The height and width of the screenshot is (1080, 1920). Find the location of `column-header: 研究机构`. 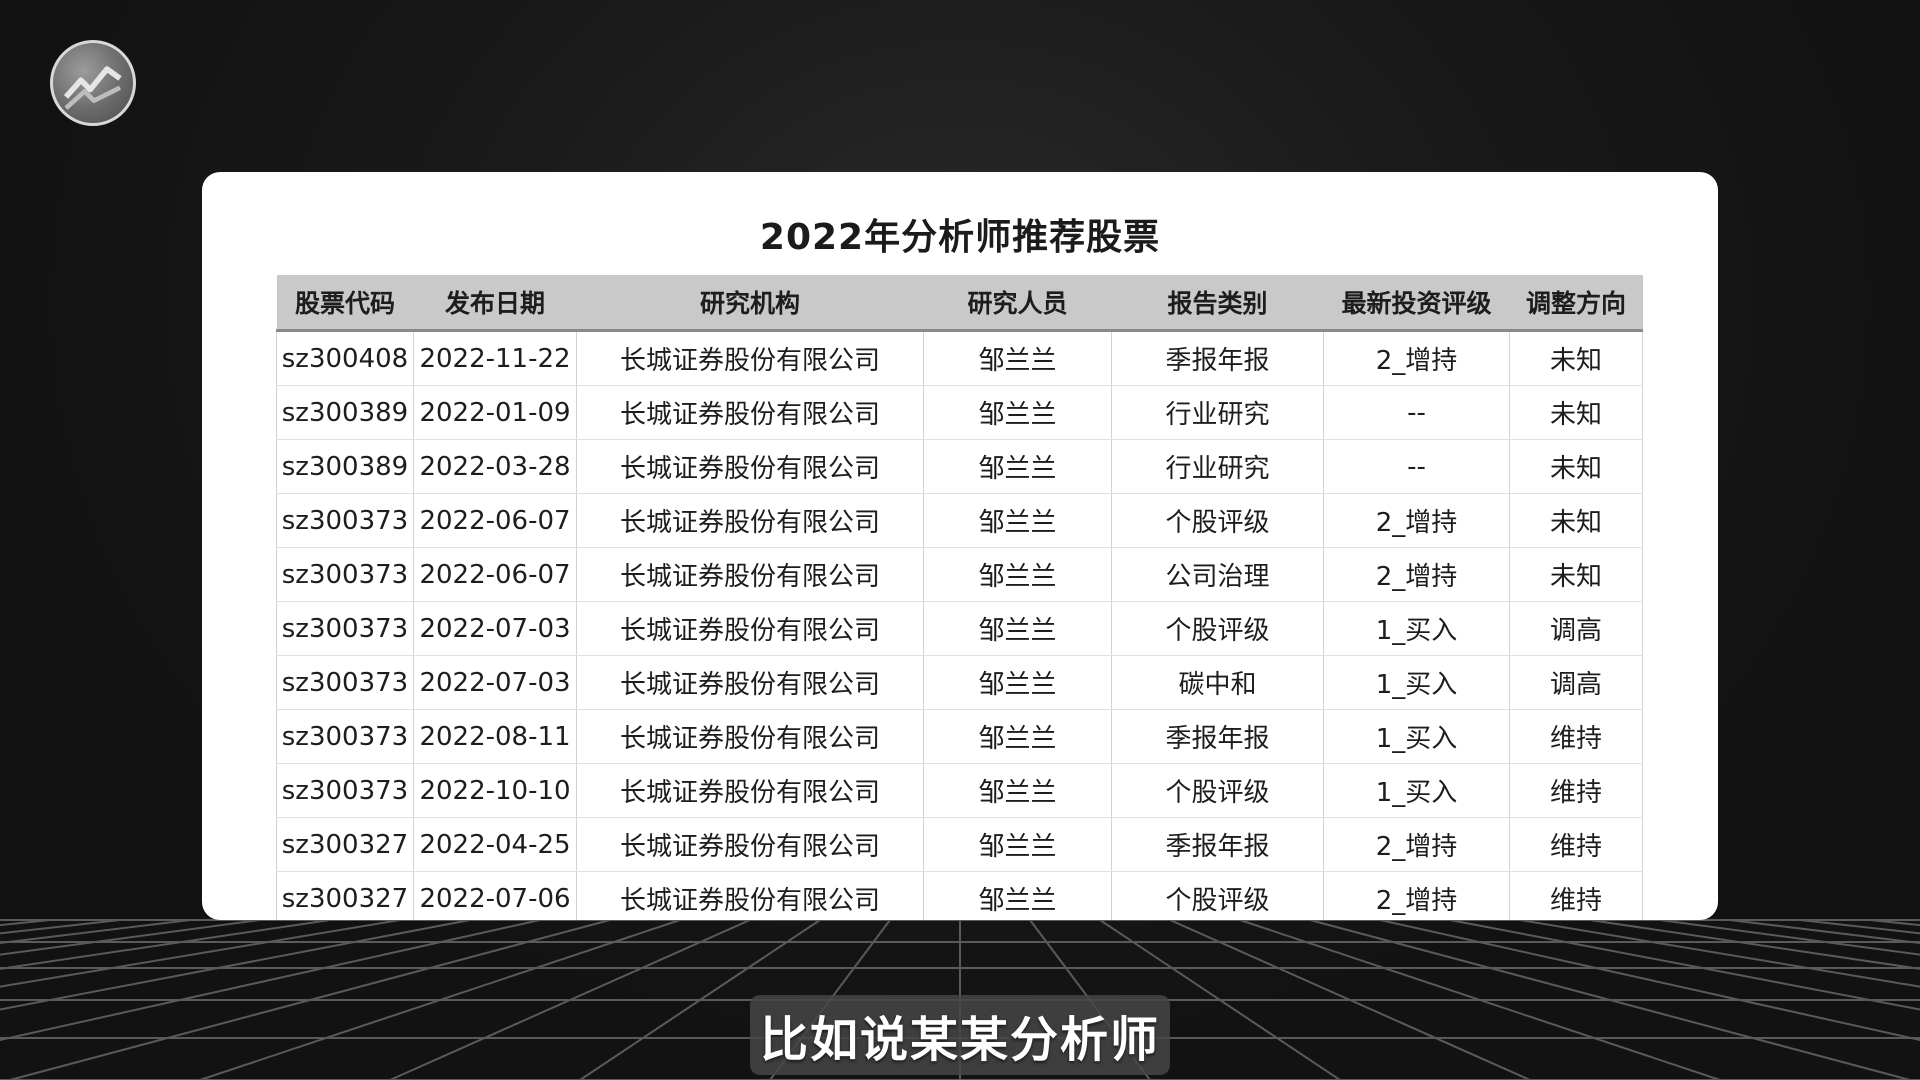

column-header: 研究机构 is located at coordinates (750, 303).